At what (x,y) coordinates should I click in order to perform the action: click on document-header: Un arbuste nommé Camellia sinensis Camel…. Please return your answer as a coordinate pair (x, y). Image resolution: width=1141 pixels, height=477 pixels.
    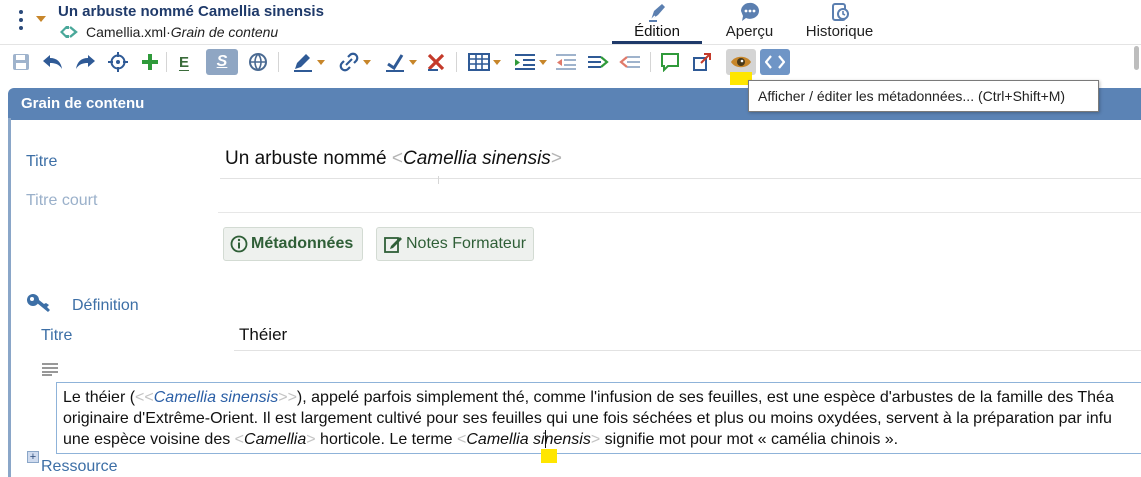
    Looking at the image, I should click on (570, 22).